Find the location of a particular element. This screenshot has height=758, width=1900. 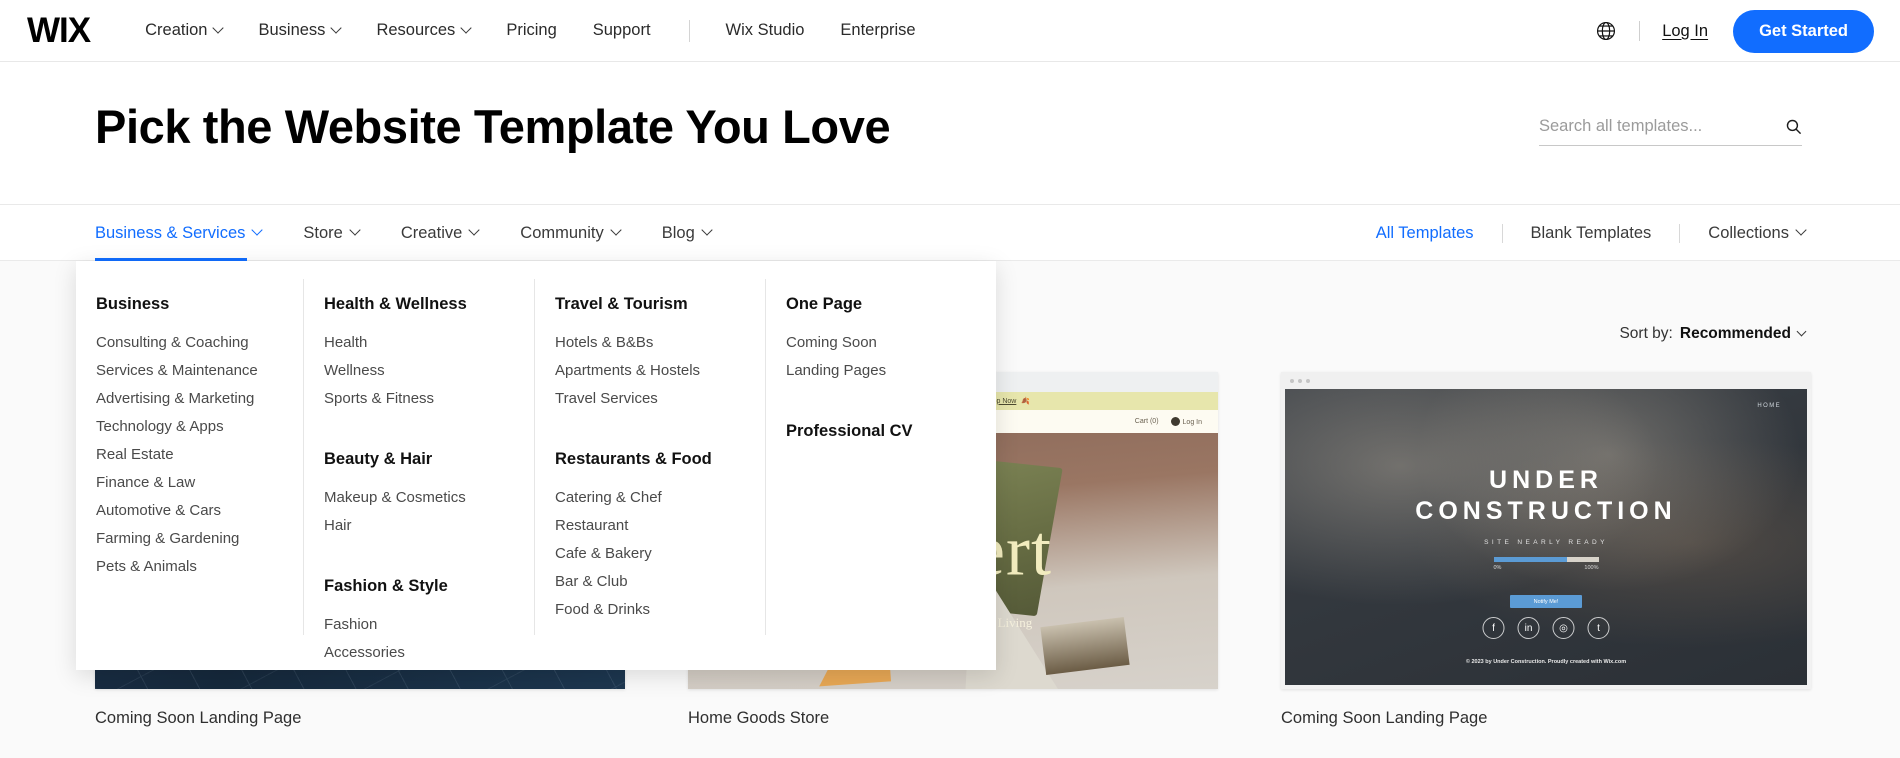

instagram-icon: ◎ is located at coordinates (1563, 628).